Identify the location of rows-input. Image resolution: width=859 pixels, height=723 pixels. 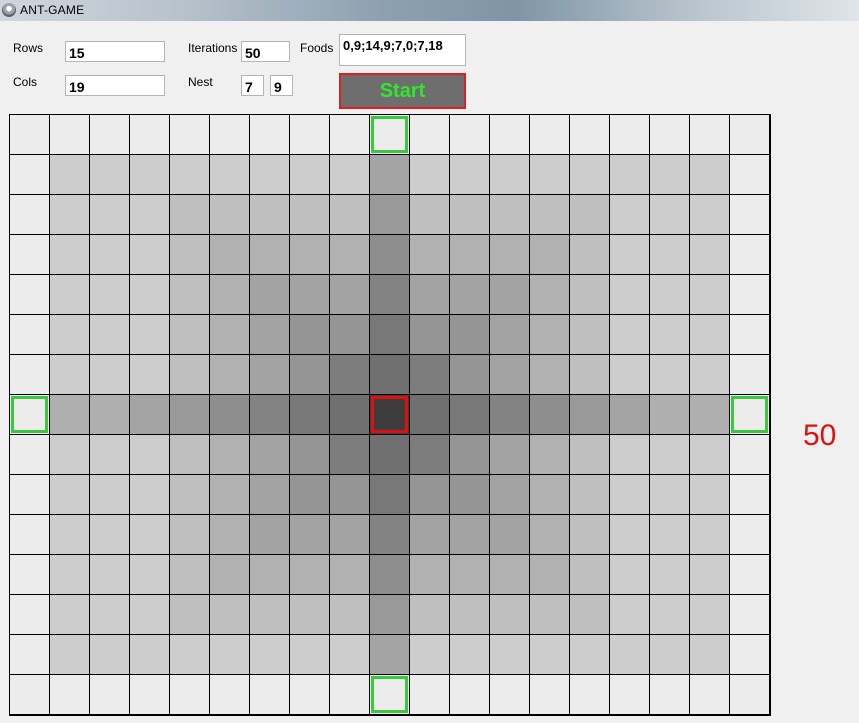
(115, 51).